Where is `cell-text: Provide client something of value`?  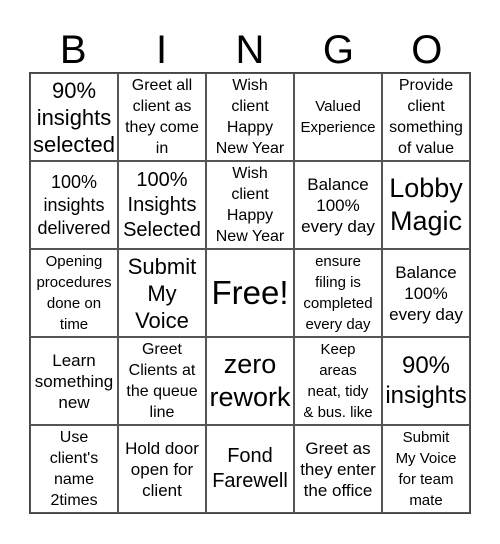 cell-text: Provide client something of value is located at coordinates (426, 117).